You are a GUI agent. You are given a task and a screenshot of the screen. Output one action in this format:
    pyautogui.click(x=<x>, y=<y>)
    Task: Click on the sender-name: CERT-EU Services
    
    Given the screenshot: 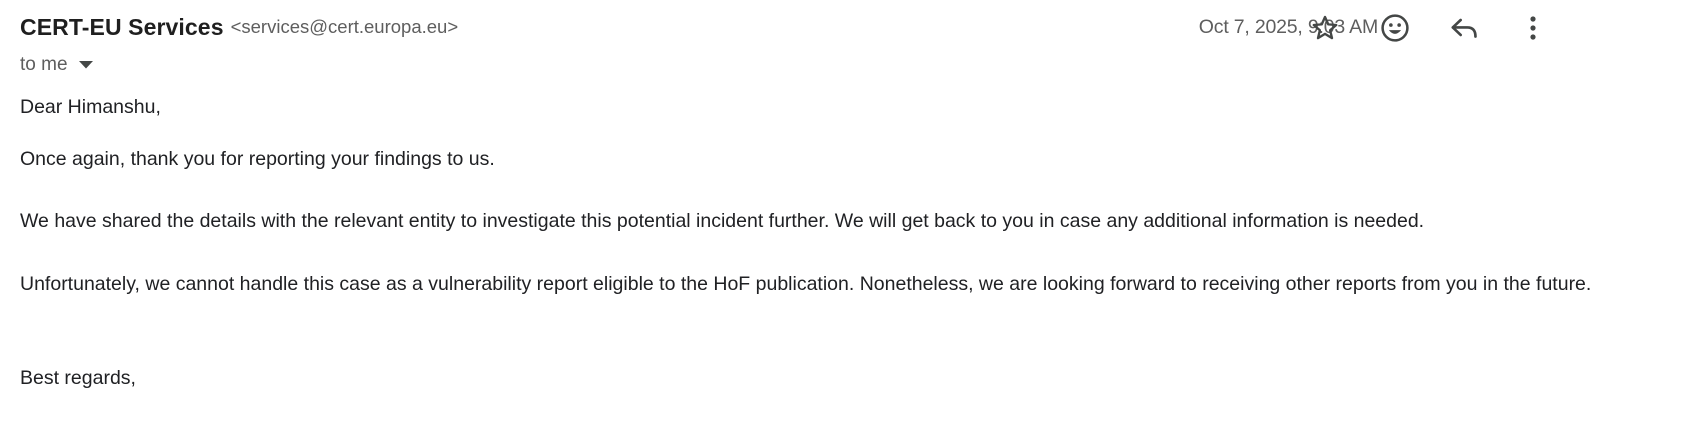 What is the action you would take?
    pyautogui.click(x=122, y=27)
    